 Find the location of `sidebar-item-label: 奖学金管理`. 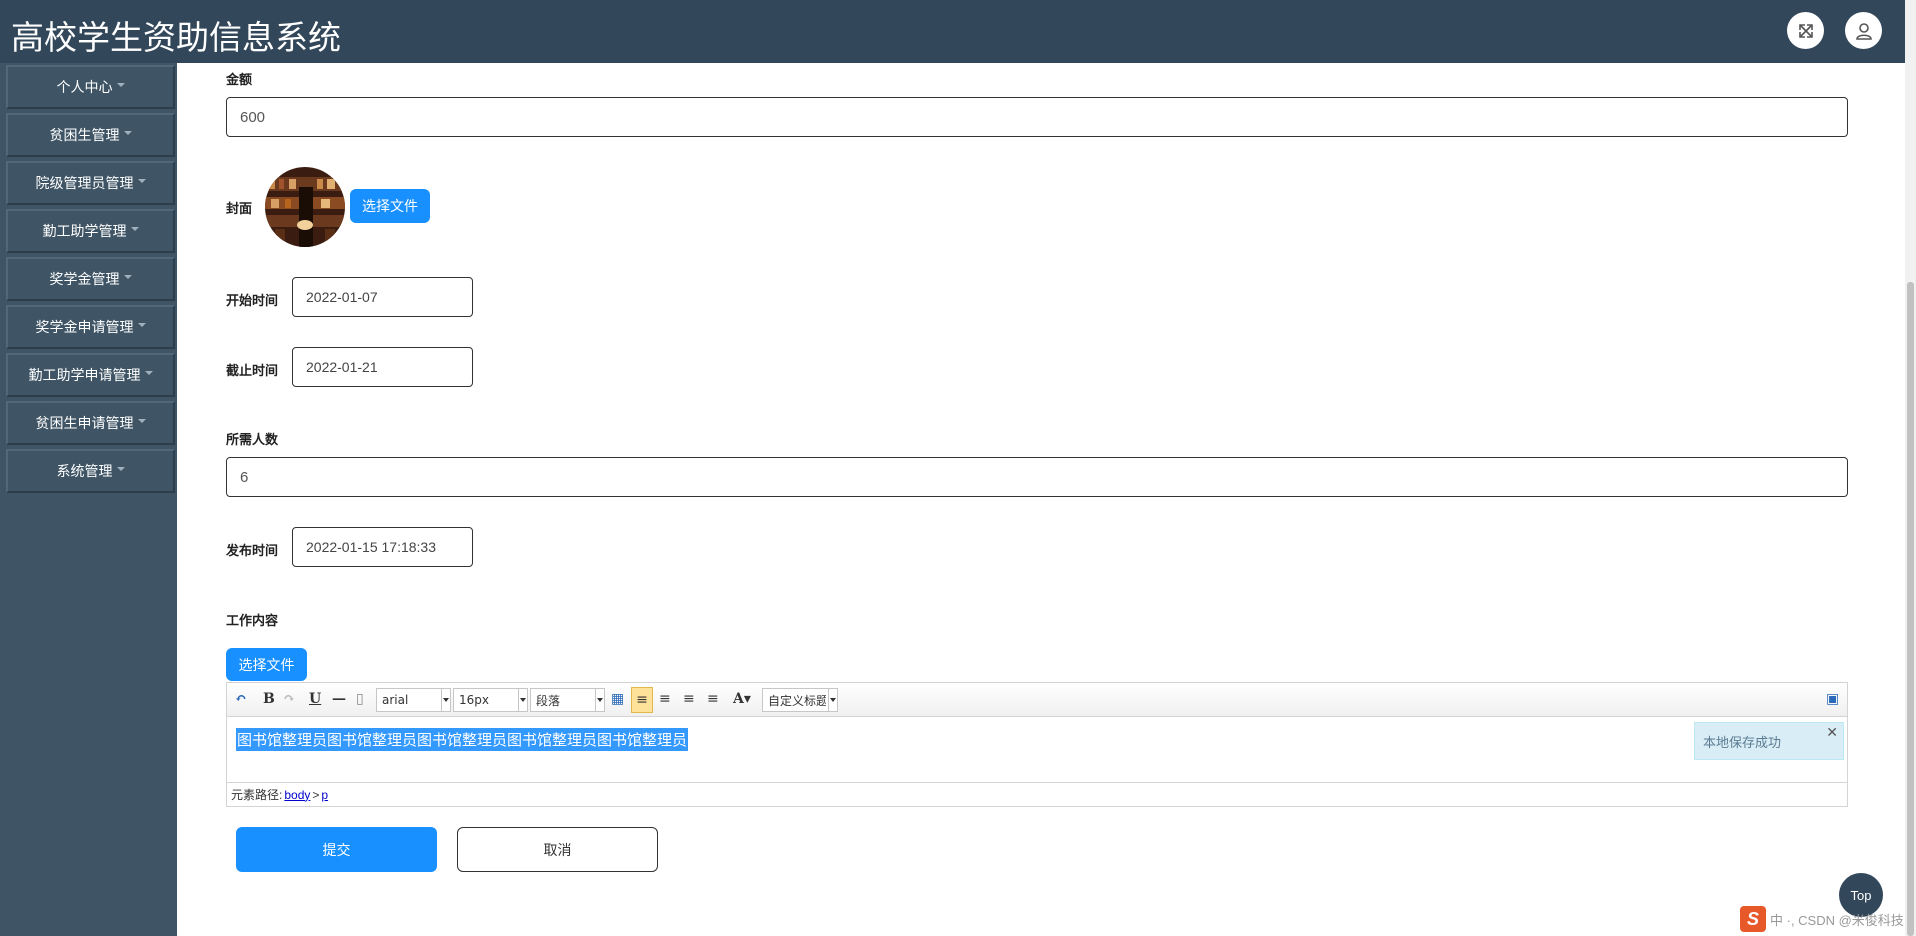

sidebar-item-label: 奖学金管理 is located at coordinates (84, 280).